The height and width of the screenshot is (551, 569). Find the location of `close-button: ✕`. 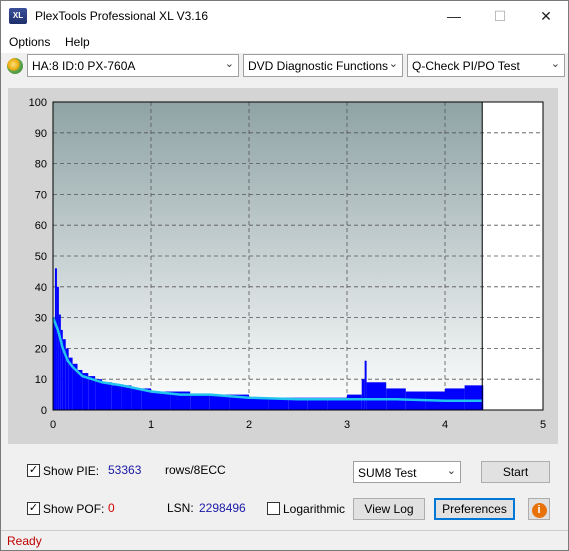

close-button: ✕ is located at coordinates (546, 16).